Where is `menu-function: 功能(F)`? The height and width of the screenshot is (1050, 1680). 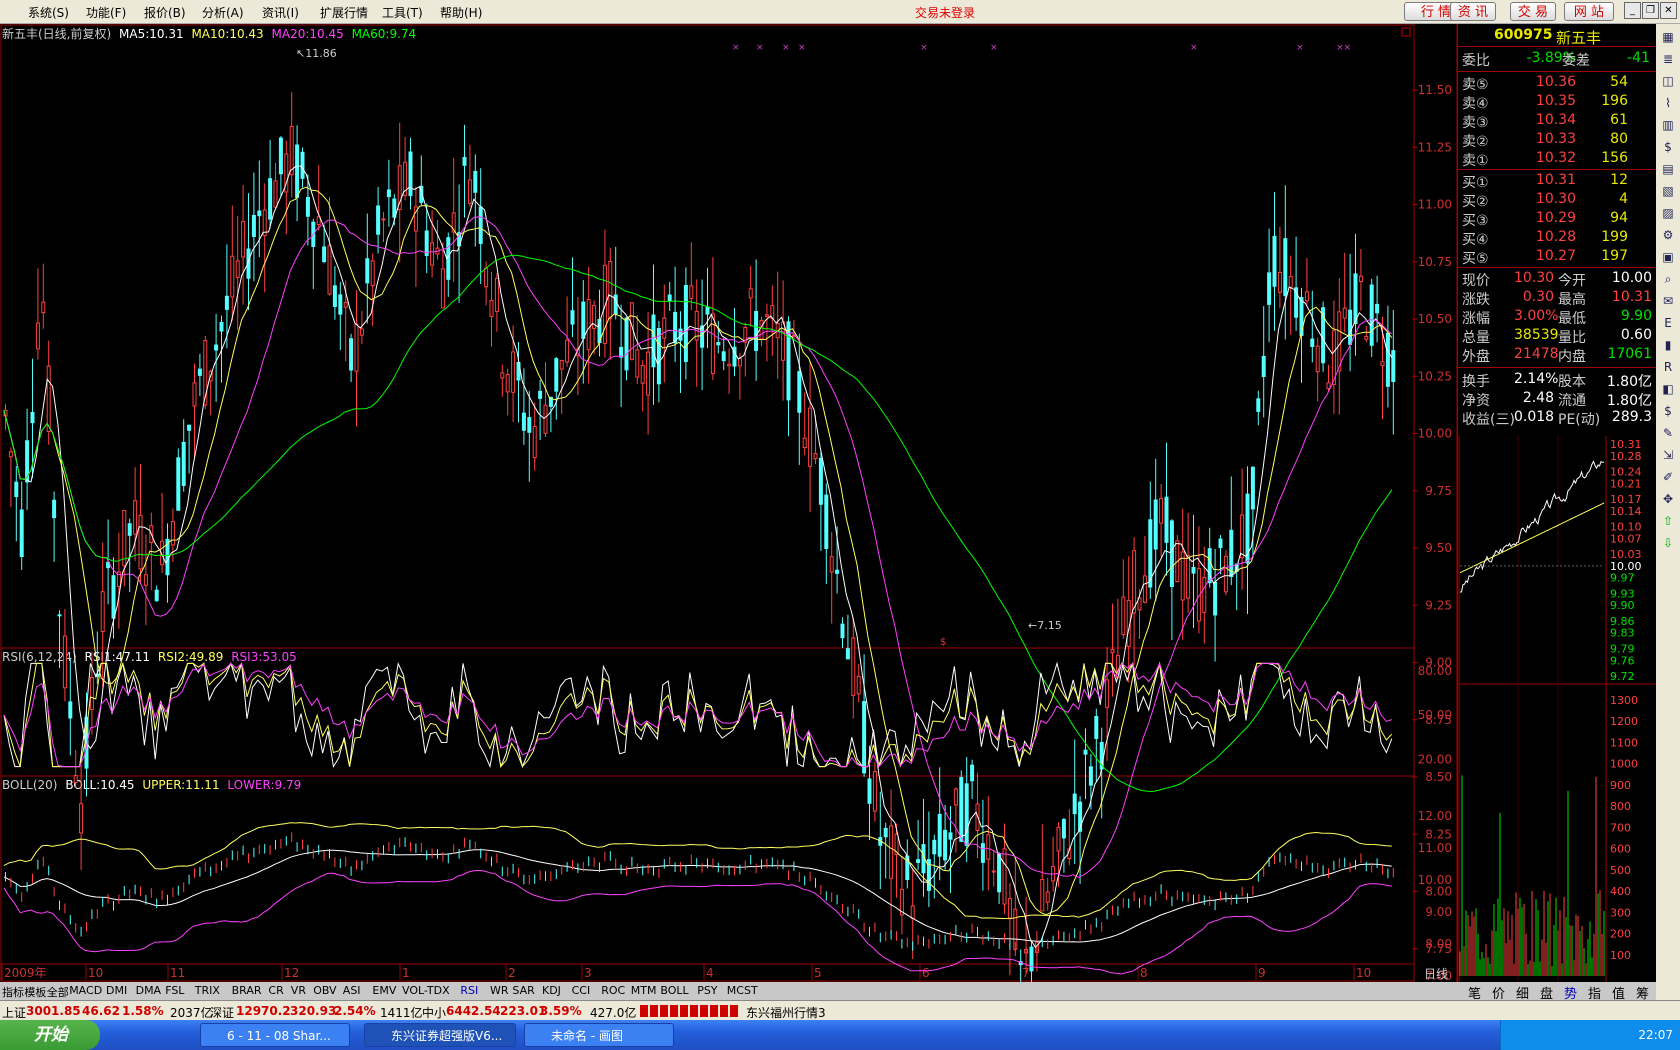
menu-function: 功能(F) is located at coordinates (106, 12).